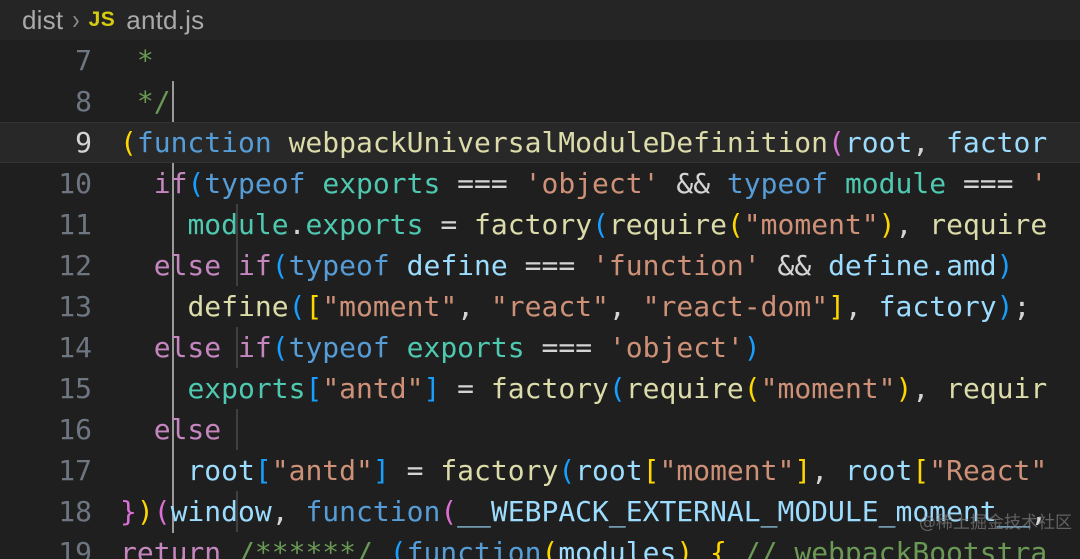 Image resolution: width=1080 pixels, height=559 pixels. Describe the element at coordinates (971, 265) in the screenshot. I see `code-token: amd` at that location.